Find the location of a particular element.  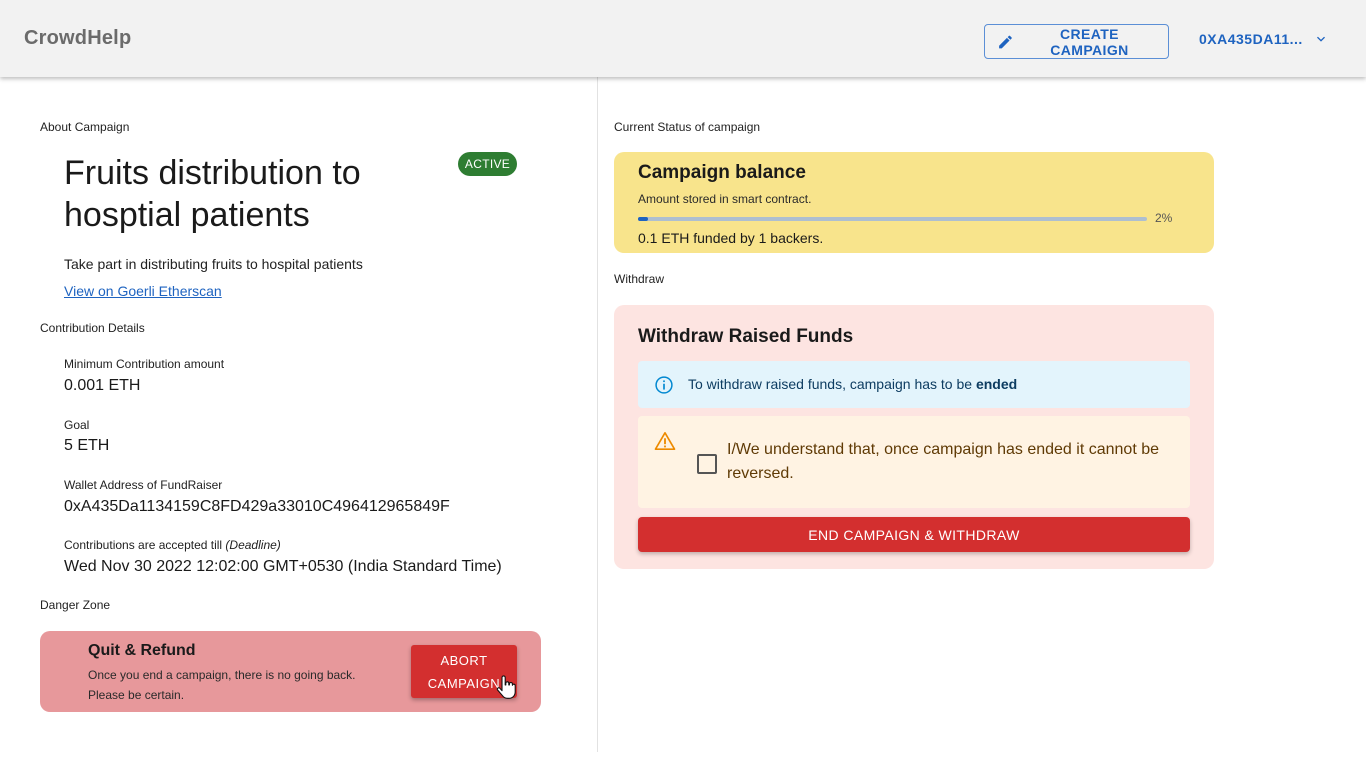

danger-zone-heading: Danger Zone is located at coordinates (75, 605).